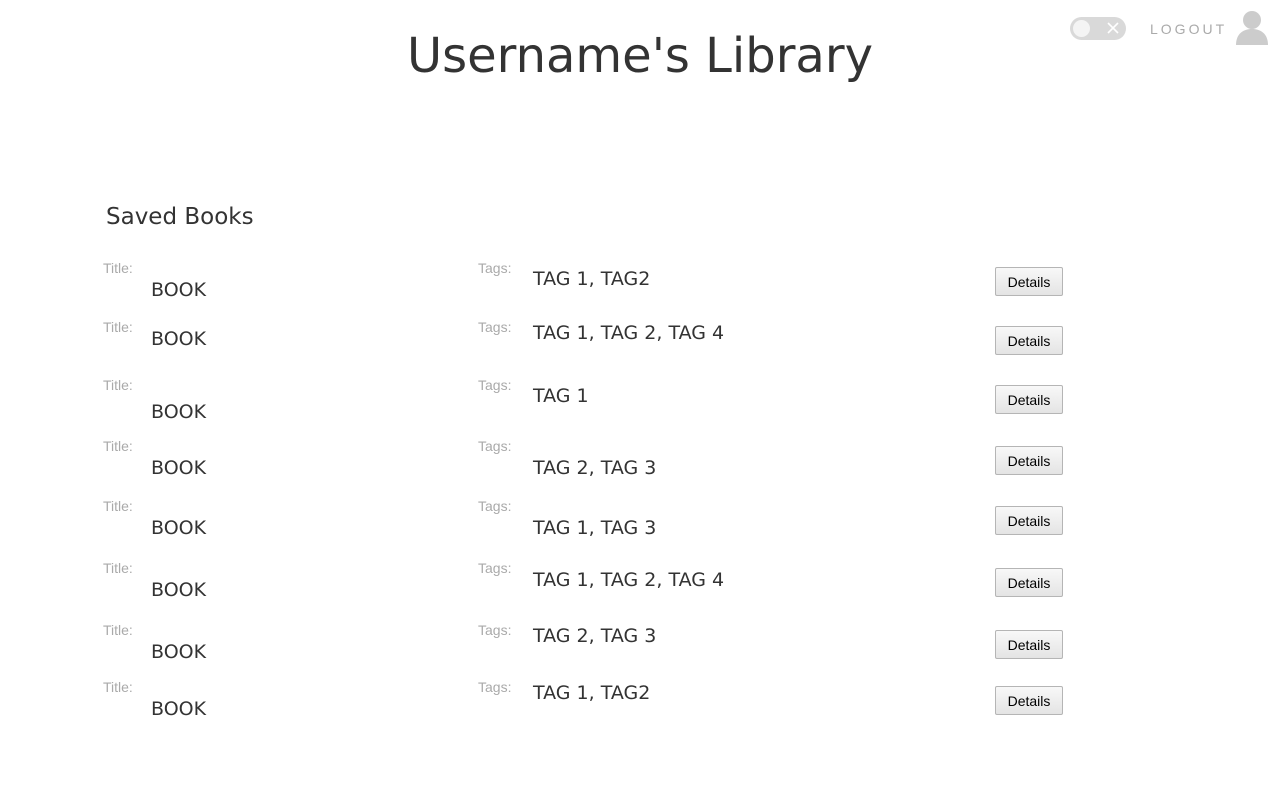 This screenshot has height=800, width=1280. What do you see at coordinates (561, 396) in the screenshot?
I see `book-tags: TAG 1` at bounding box center [561, 396].